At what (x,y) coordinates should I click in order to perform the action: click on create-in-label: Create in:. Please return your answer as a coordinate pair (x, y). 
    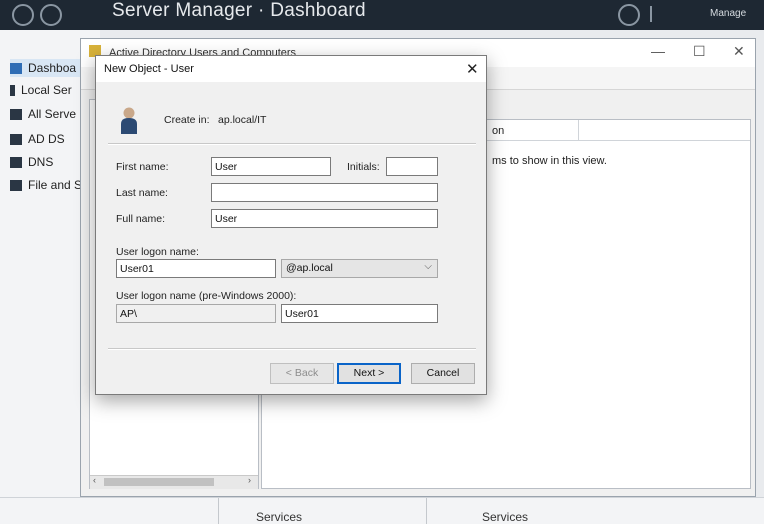
    Looking at the image, I should click on (187, 120).